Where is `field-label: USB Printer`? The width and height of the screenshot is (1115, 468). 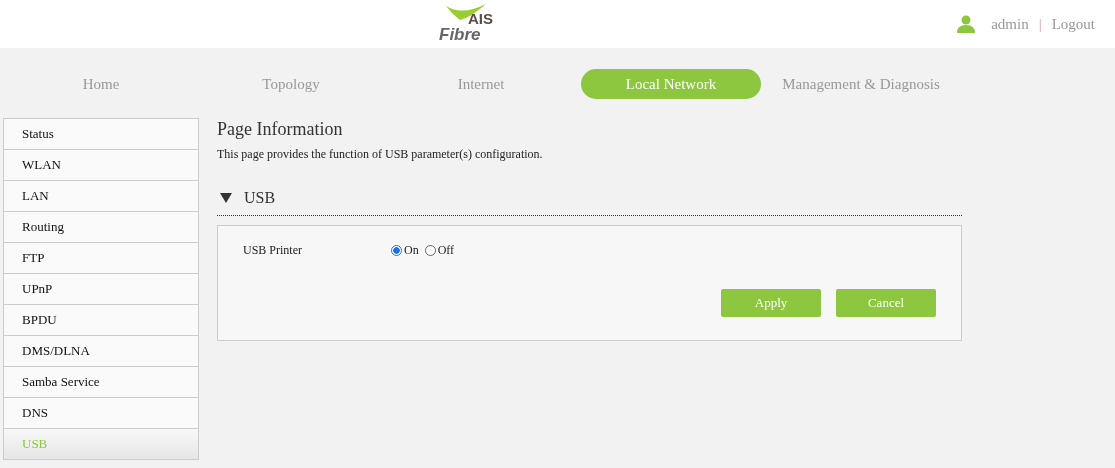
field-label: USB Printer is located at coordinates (273, 250).